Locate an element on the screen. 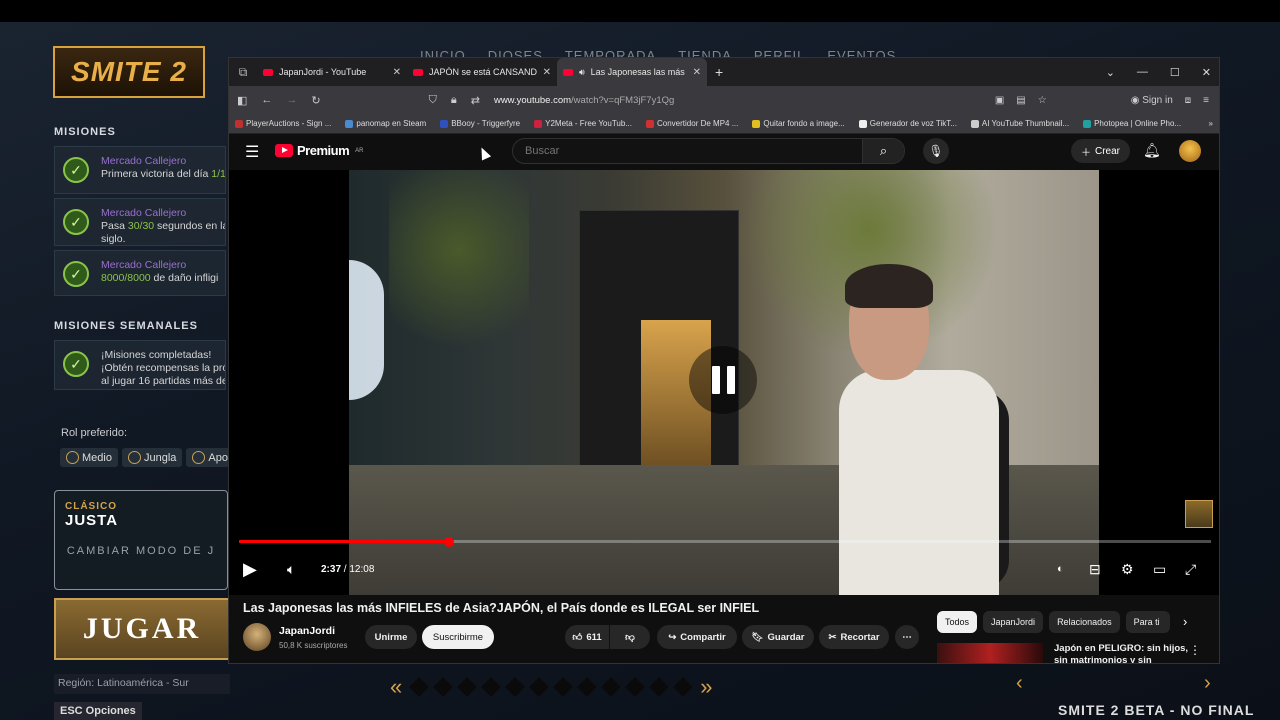 This screenshot has width=1280, height=720. back-button: ← is located at coordinates (266, 100).